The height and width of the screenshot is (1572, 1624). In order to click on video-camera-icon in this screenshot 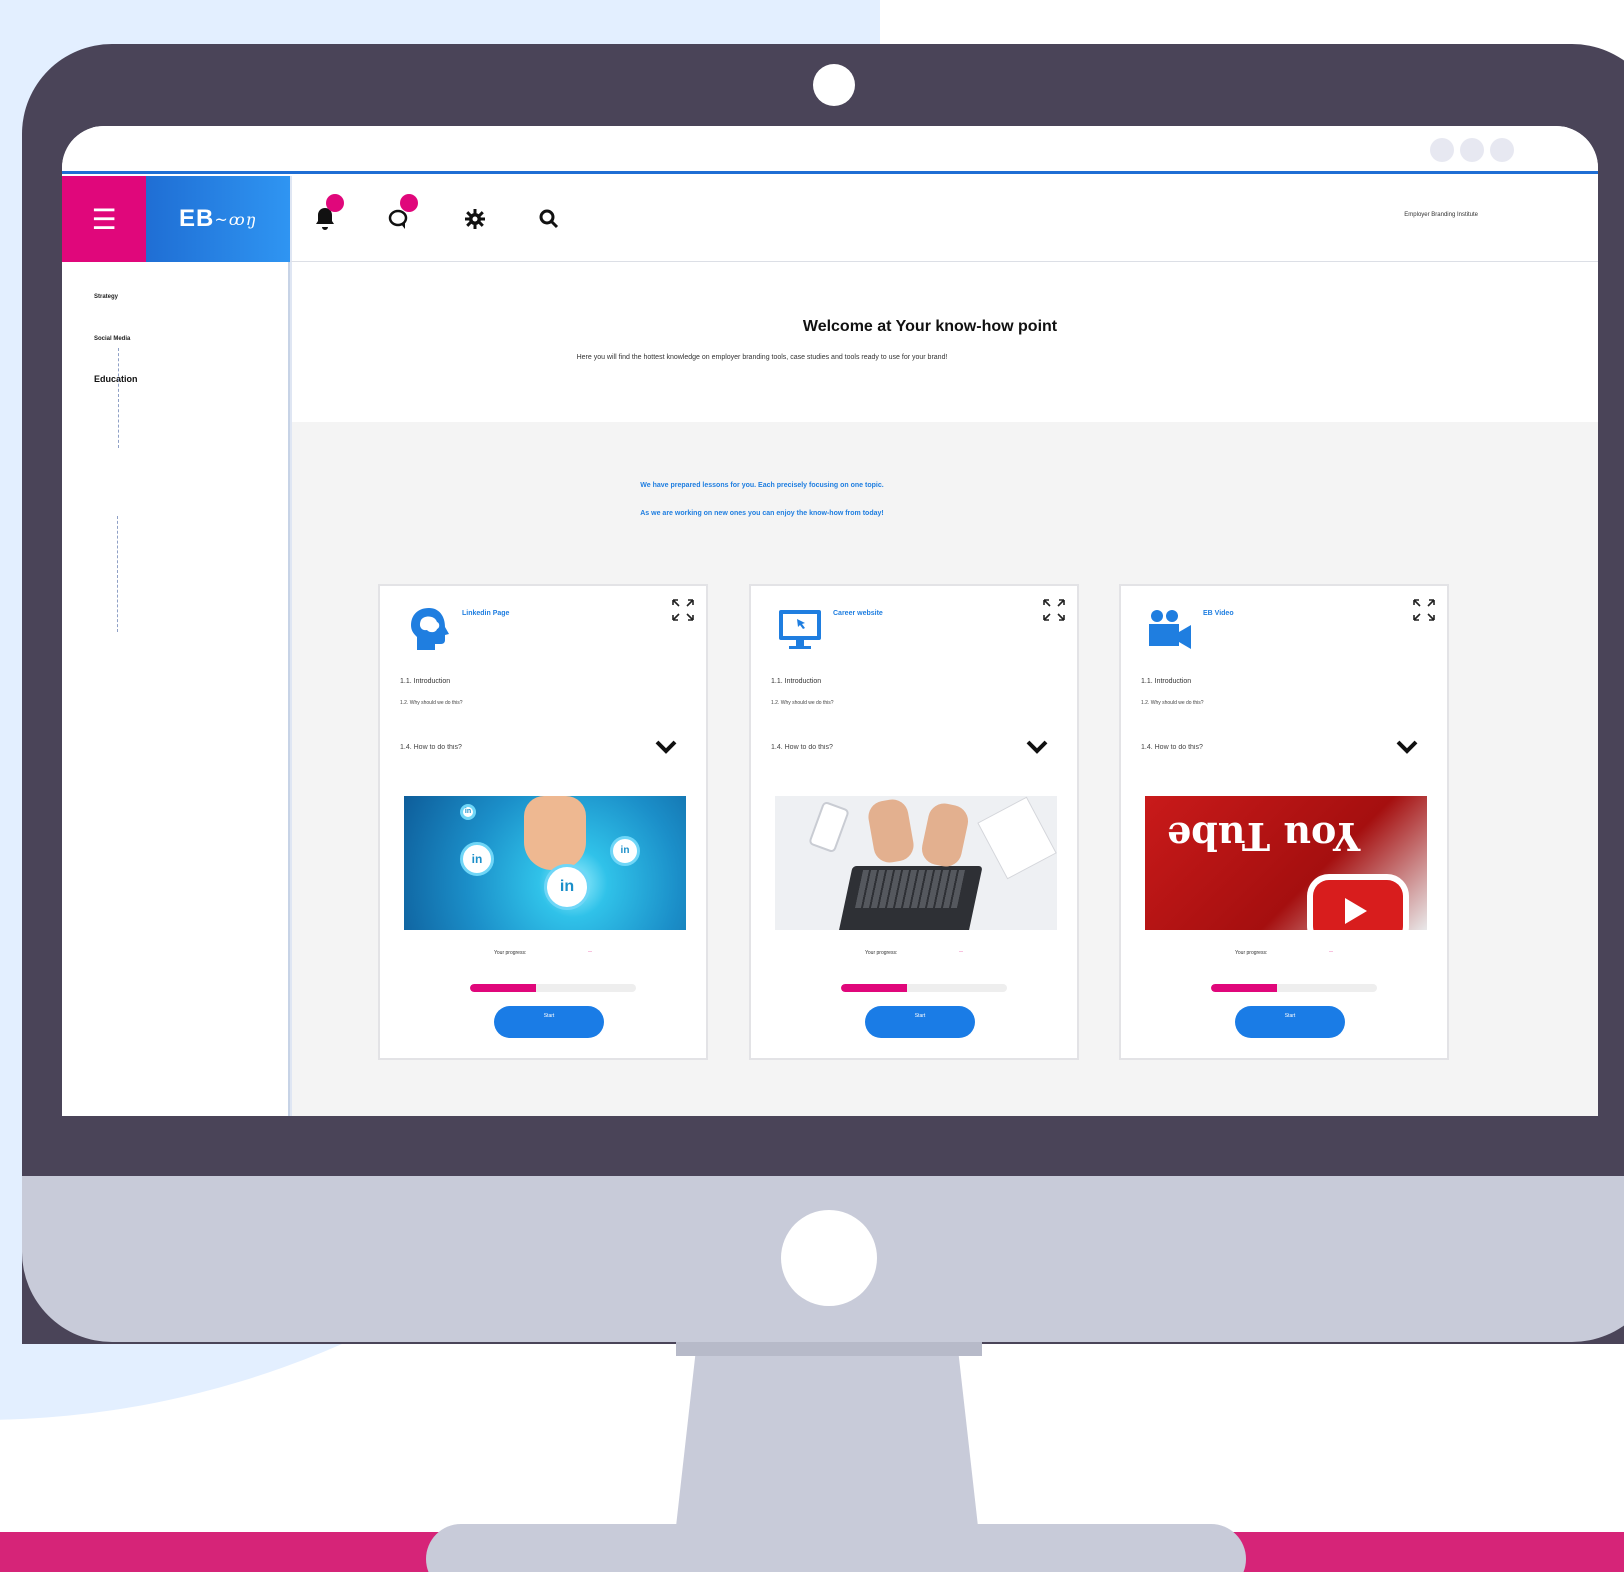, I will do `click(1170, 629)`.